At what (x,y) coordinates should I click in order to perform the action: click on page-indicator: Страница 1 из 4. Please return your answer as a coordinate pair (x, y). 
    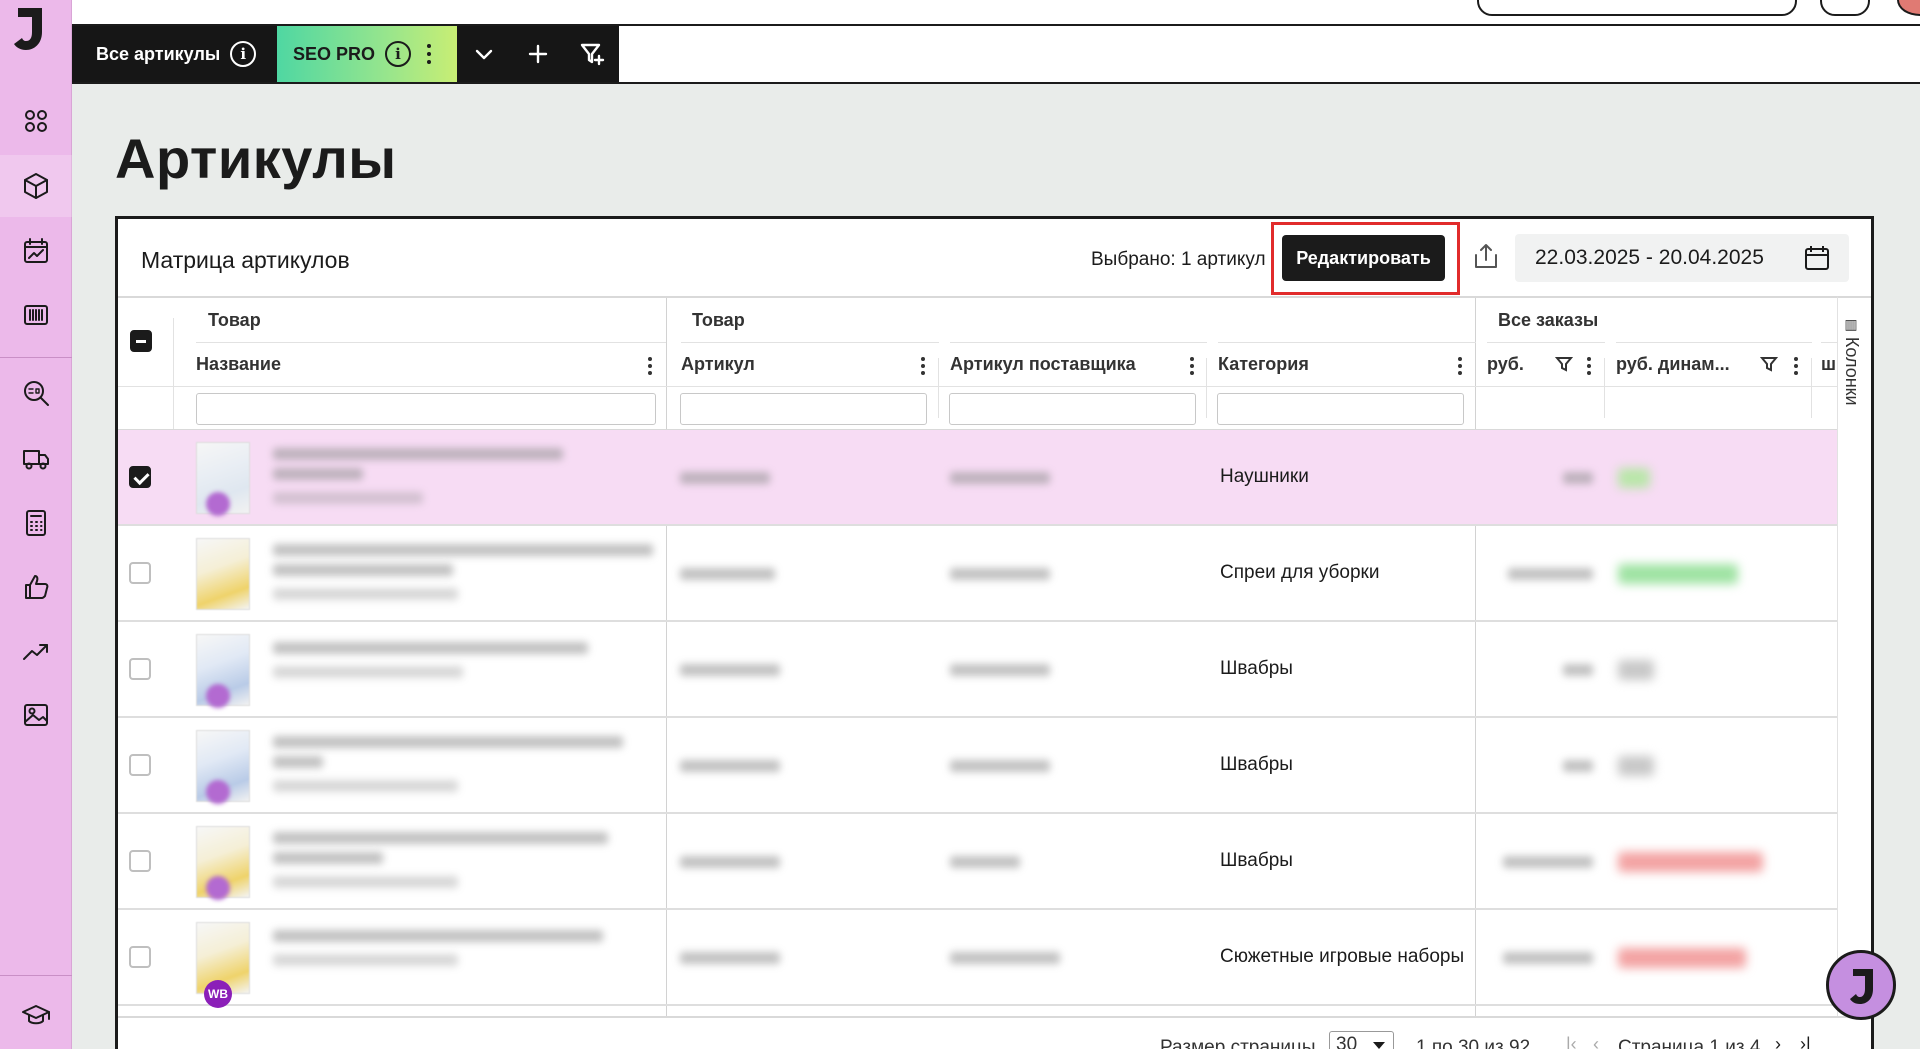
    Looking at the image, I should click on (1689, 1043).